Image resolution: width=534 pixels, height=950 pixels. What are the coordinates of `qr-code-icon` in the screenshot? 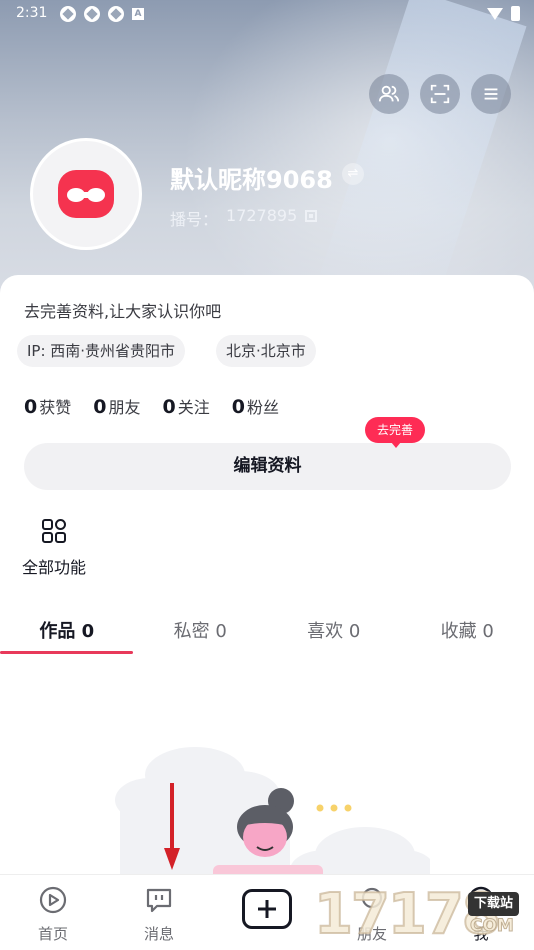 It's located at (311, 216).